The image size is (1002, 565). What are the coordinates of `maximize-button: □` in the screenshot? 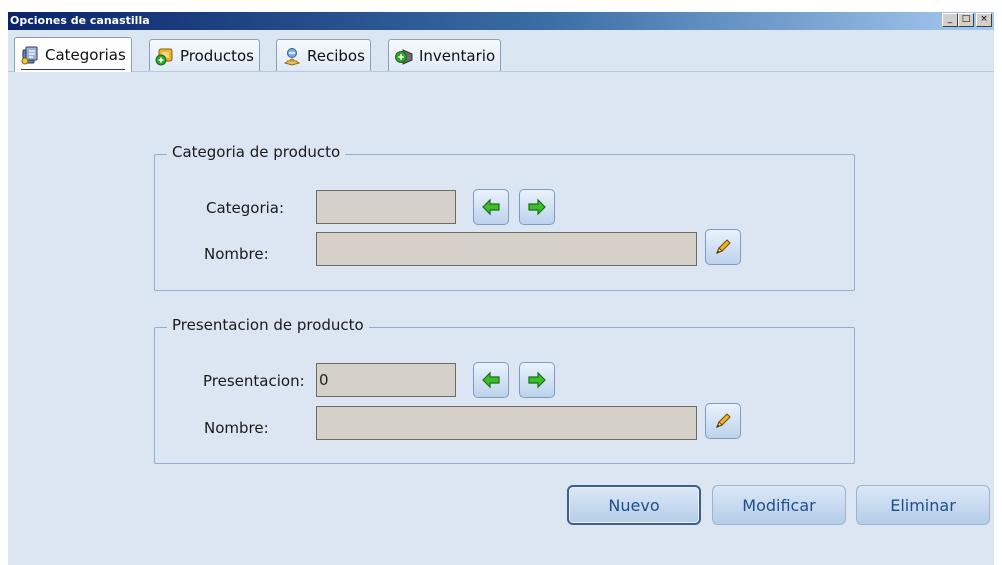 It's located at (966, 20).